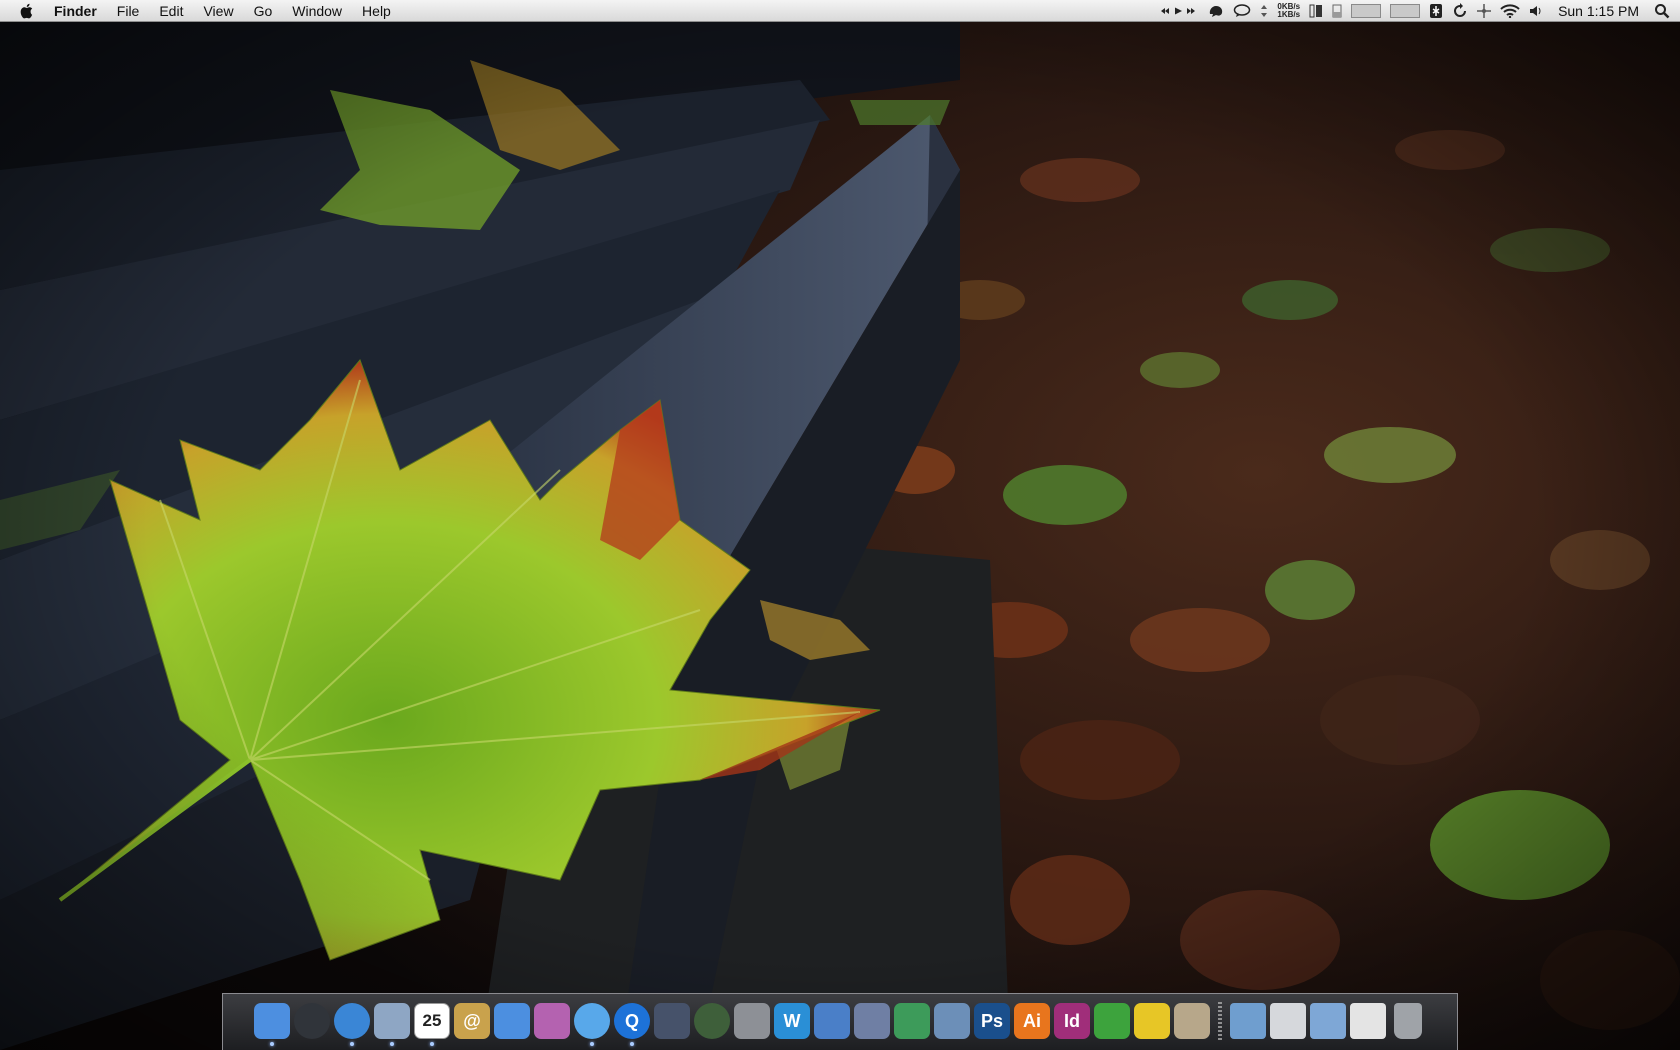 The height and width of the screenshot is (1050, 1680). What do you see at coordinates (1337, 11) in the screenshot?
I see `disk-meter-icon` at bounding box center [1337, 11].